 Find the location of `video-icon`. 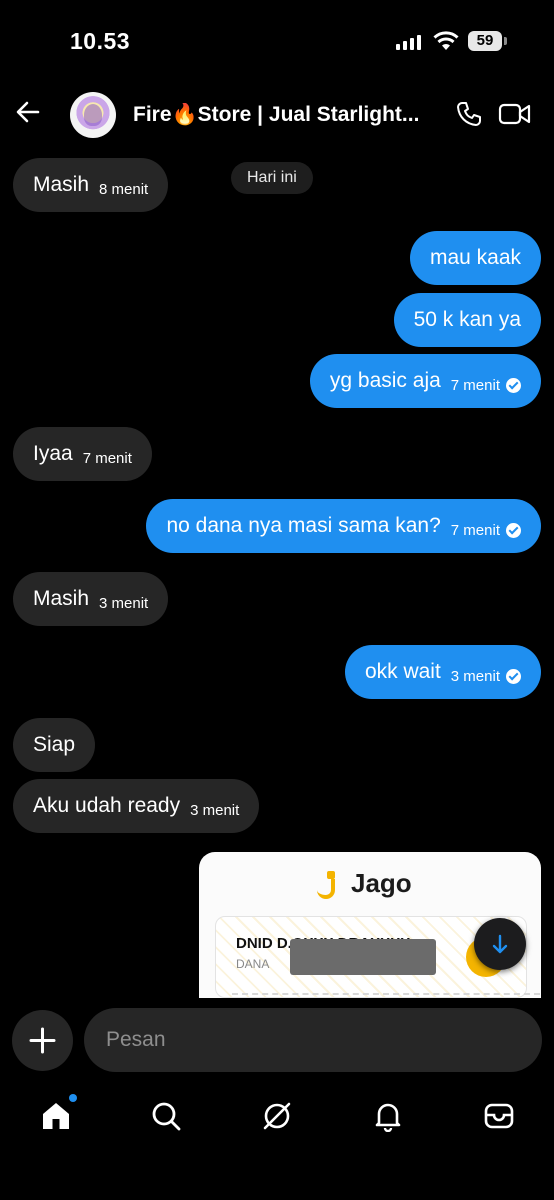

video-icon is located at coordinates (515, 114).